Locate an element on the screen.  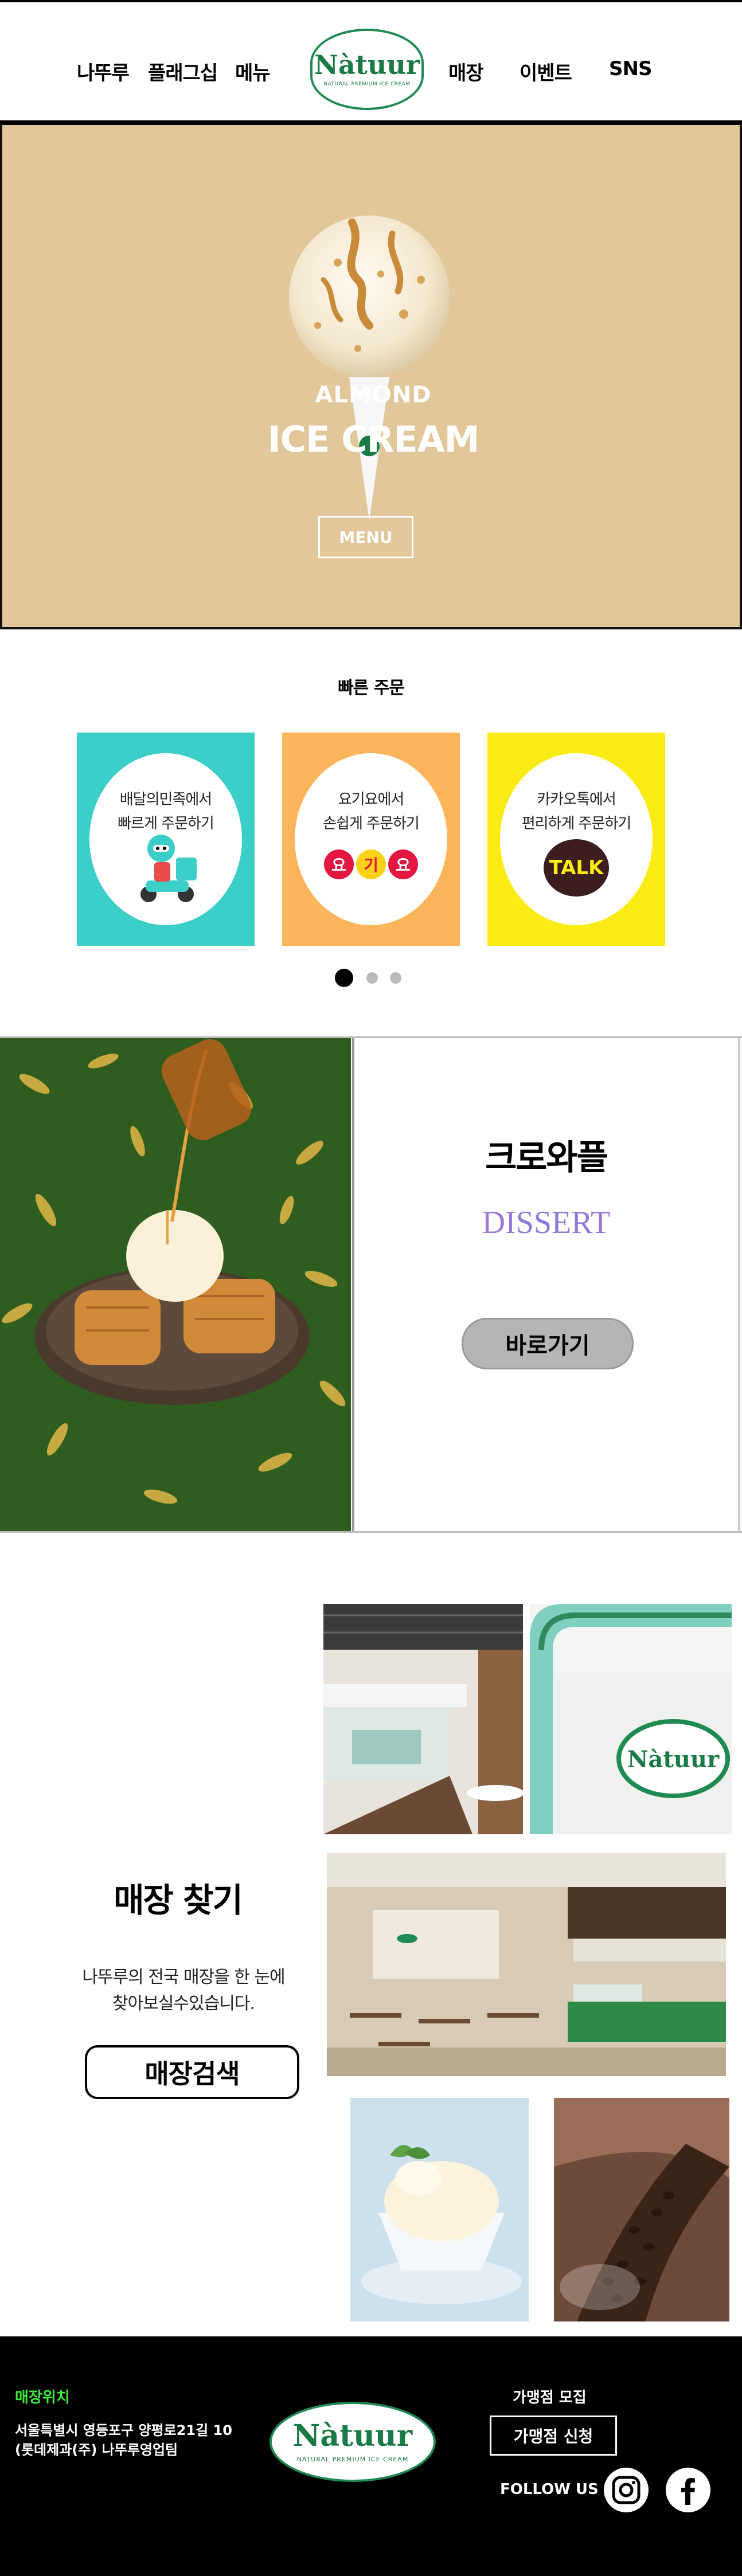
nav-item-store: 매장 is located at coordinates (466, 71).